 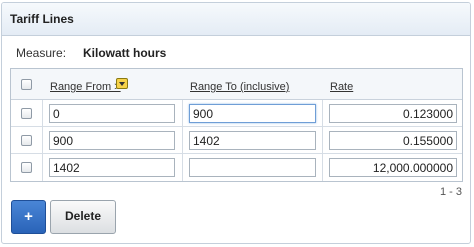 I want to click on measure-row: Measure: Kilowatt hours, so click(x=91, y=53).